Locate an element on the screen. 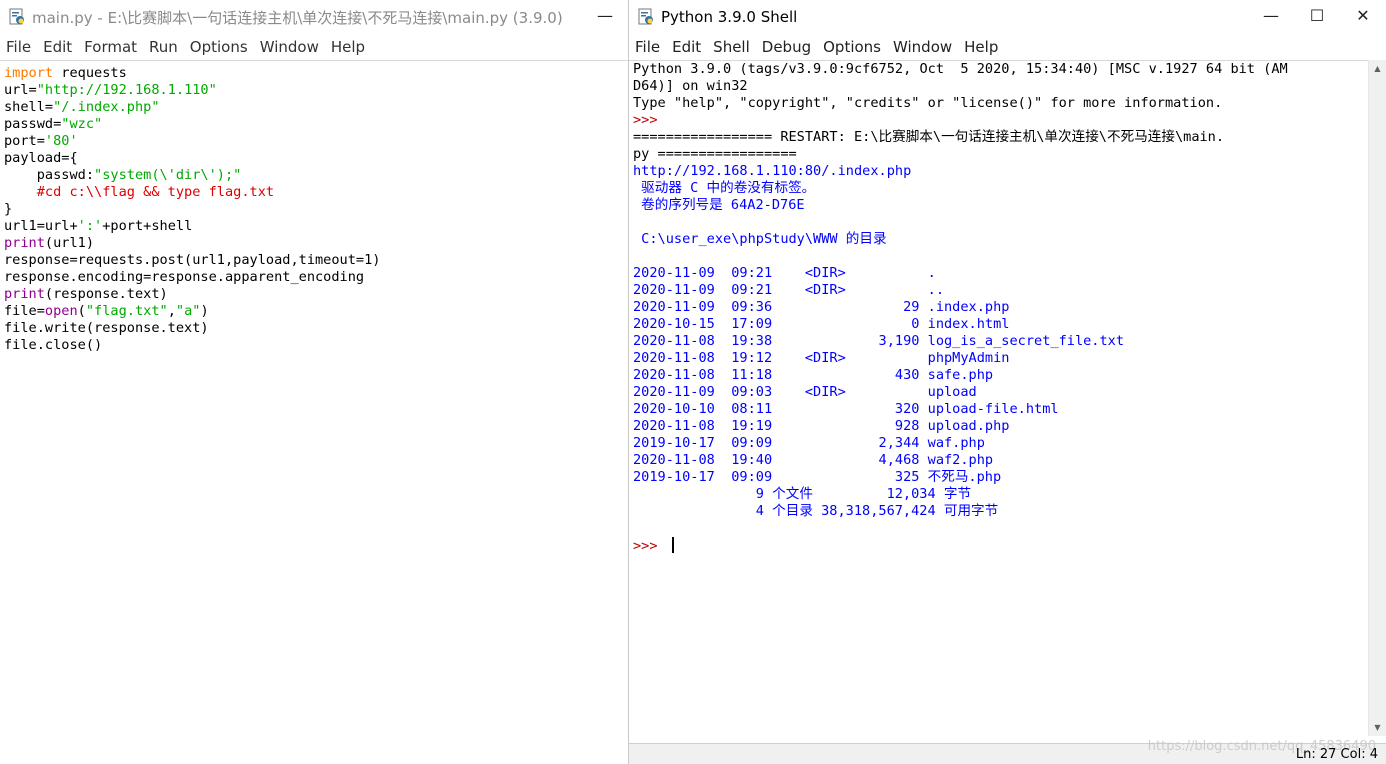  shell-line: 2020-11-09 09:21 <DIR> . is located at coordinates (1009, 273).